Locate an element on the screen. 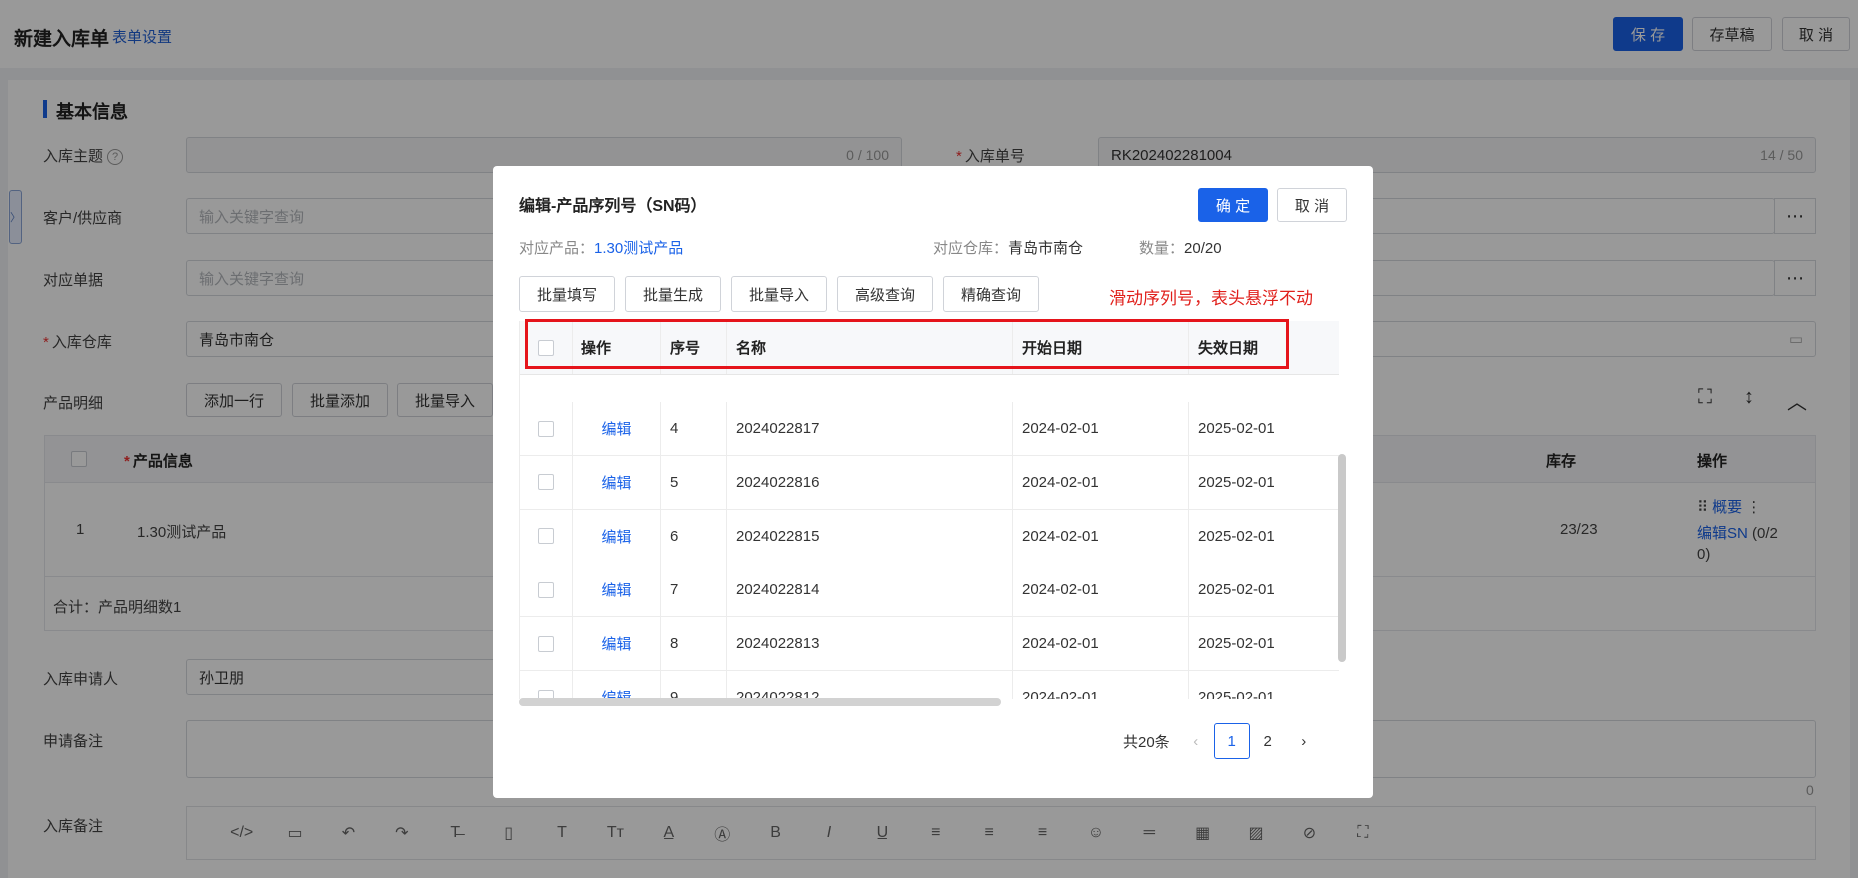  sn-row: 编辑 7 2024022814 2024-02-01 2025-02-01 is located at coordinates (929, 590).